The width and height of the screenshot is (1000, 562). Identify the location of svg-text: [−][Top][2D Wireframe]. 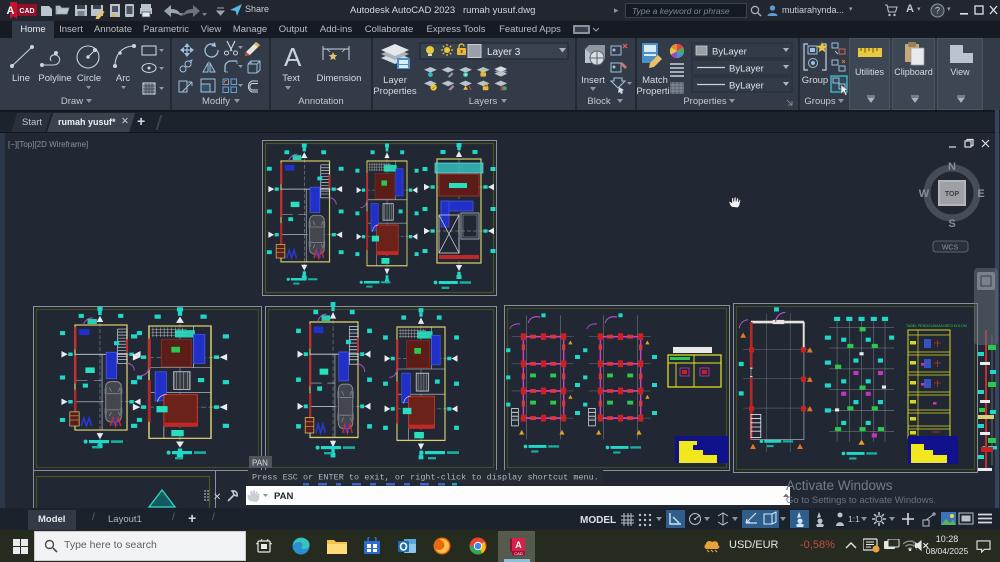
(48, 144).